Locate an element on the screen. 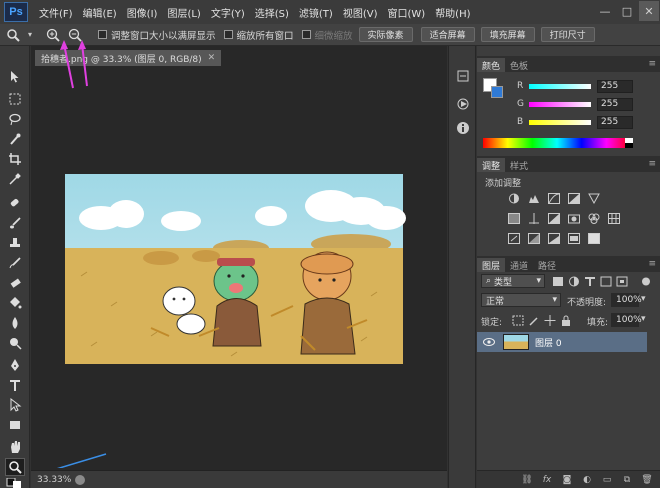 The image size is (660, 488). tab-layers: 图层 is located at coordinates (491, 265).